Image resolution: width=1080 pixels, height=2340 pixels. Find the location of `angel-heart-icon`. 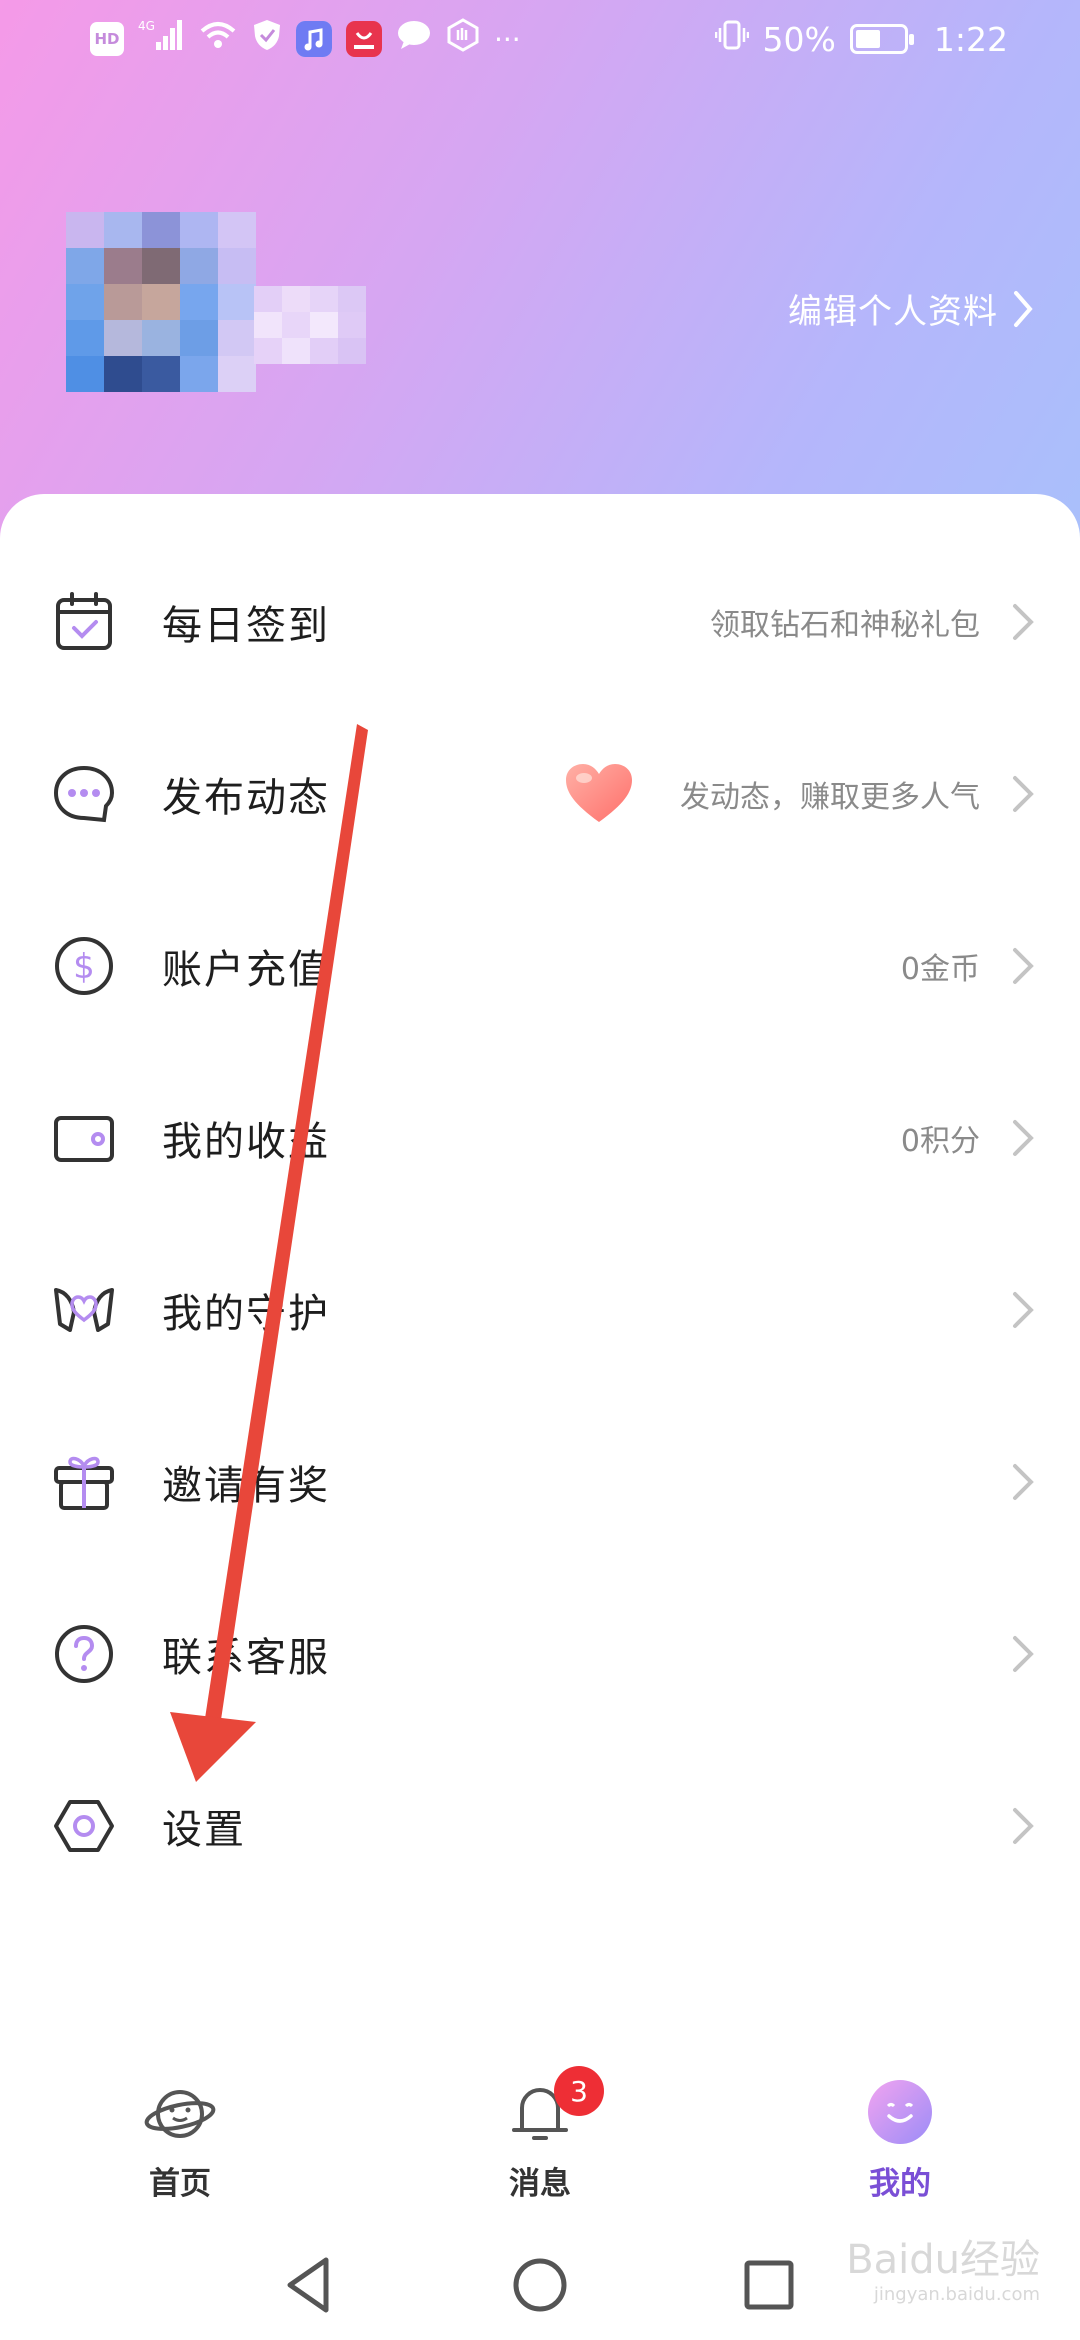

angel-heart-icon is located at coordinates (84, 1310).